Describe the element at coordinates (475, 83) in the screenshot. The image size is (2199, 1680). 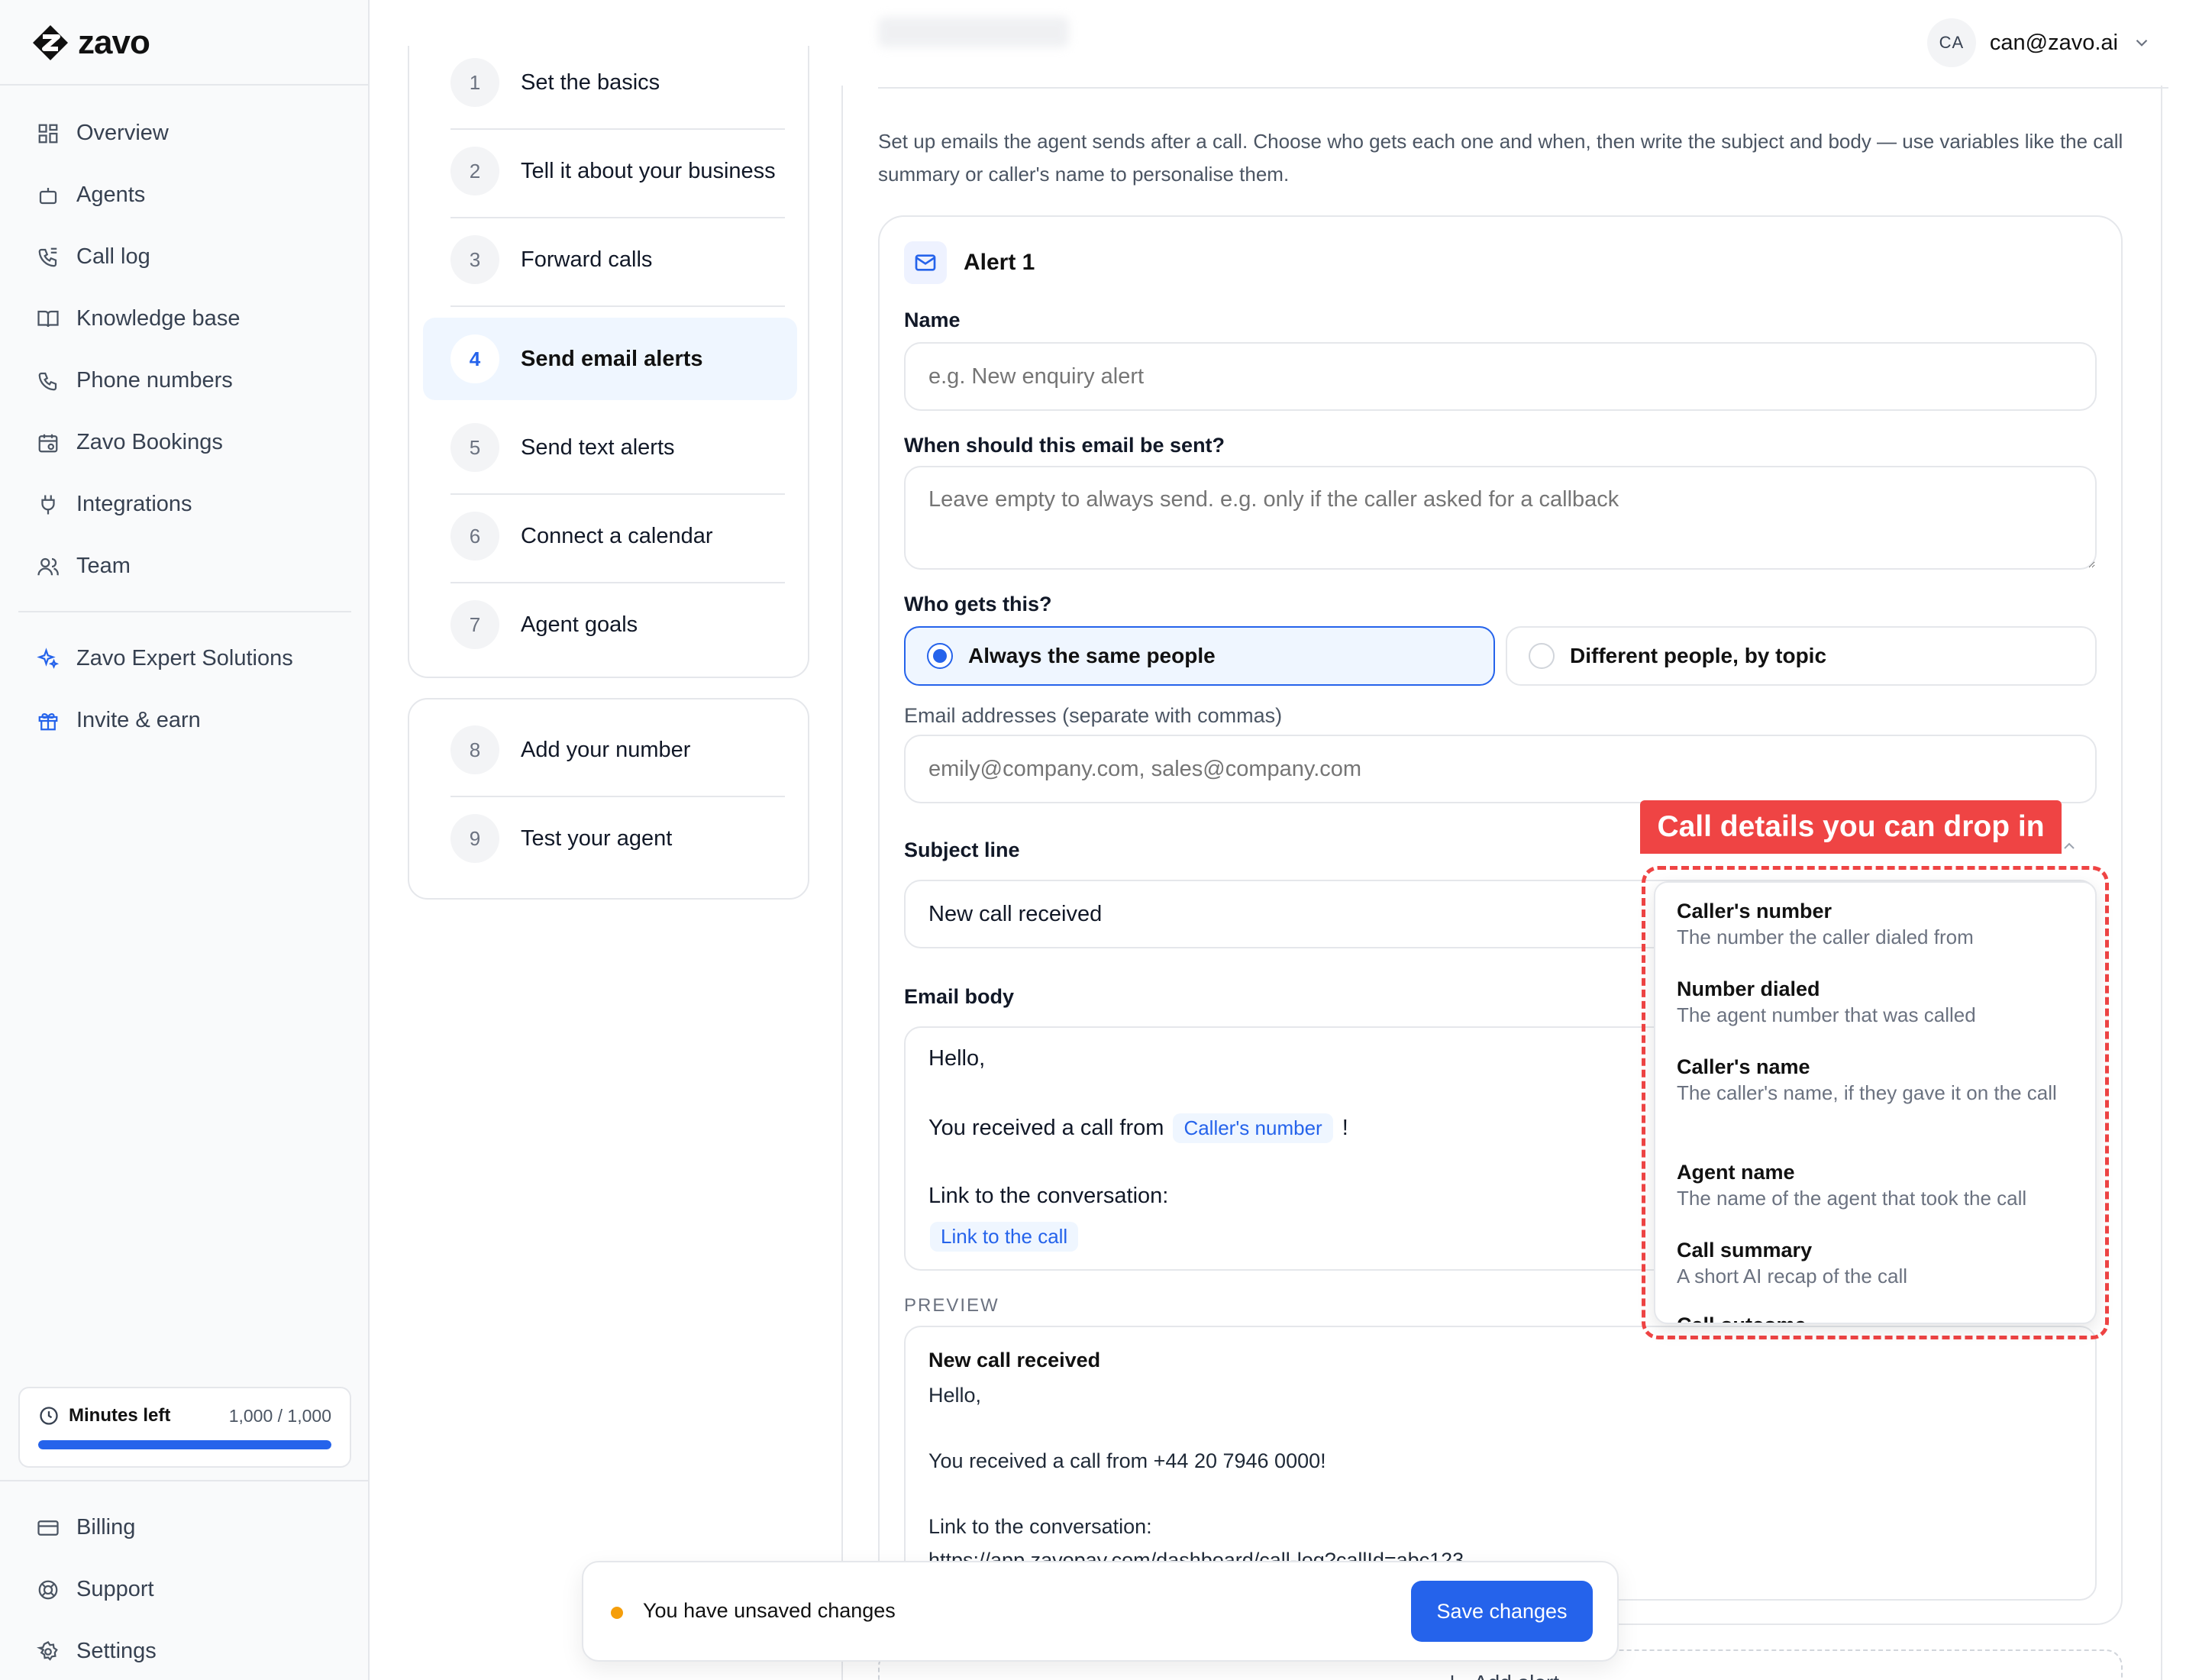
I see `step-number: 1` at that location.